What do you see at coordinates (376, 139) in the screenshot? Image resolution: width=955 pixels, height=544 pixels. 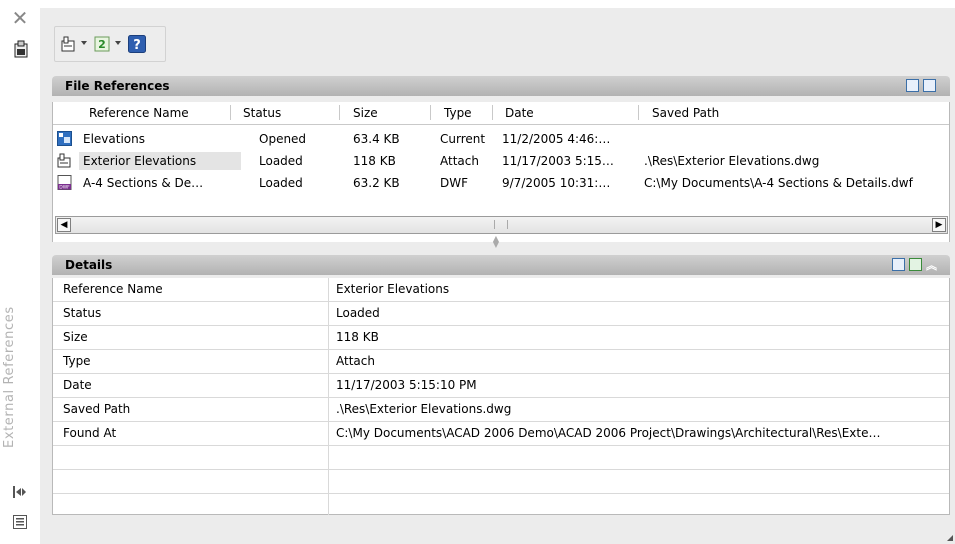 I see `size: 63.4 KB` at bounding box center [376, 139].